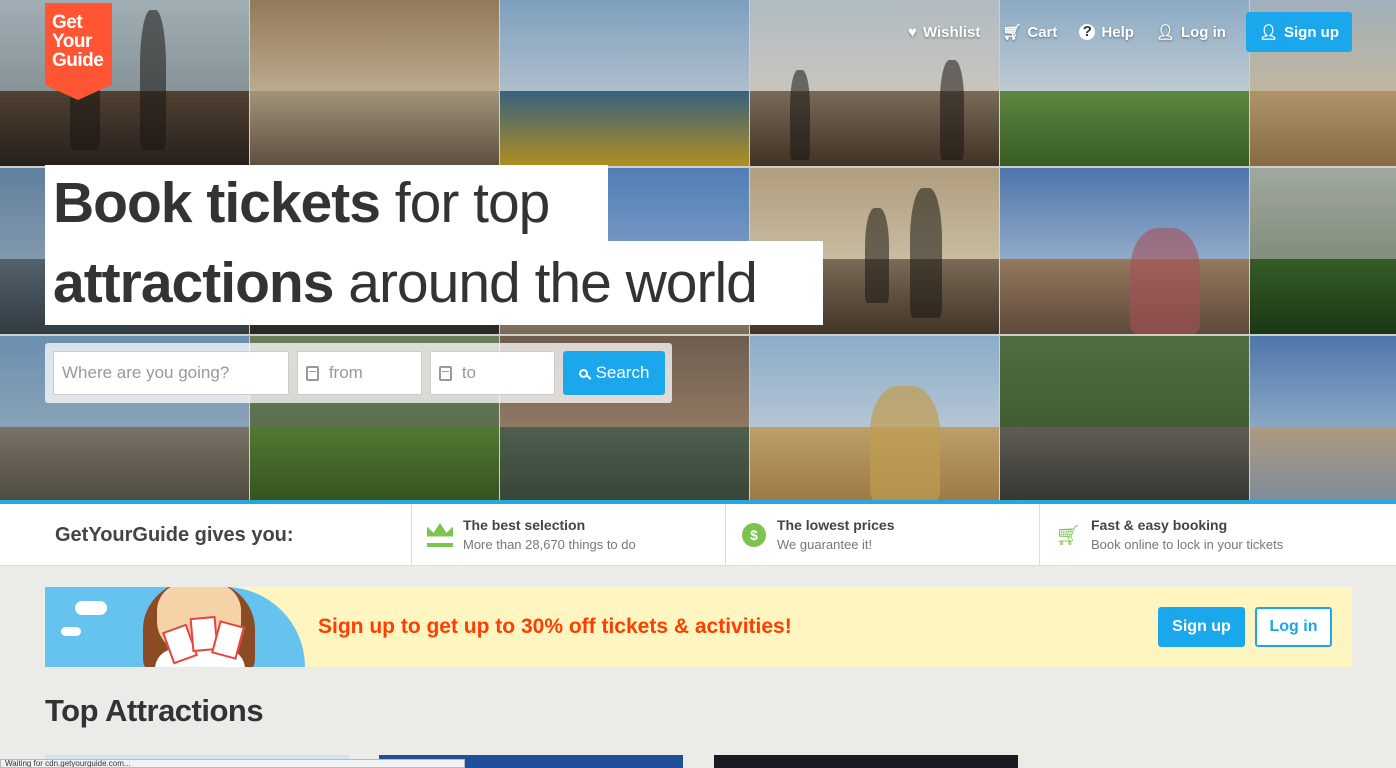 The height and width of the screenshot is (768, 1396). What do you see at coordinates (1159, 525) in the screenshot?
I see `benefit-title: Fast & easy booking` at bounding box center [1159, 525].